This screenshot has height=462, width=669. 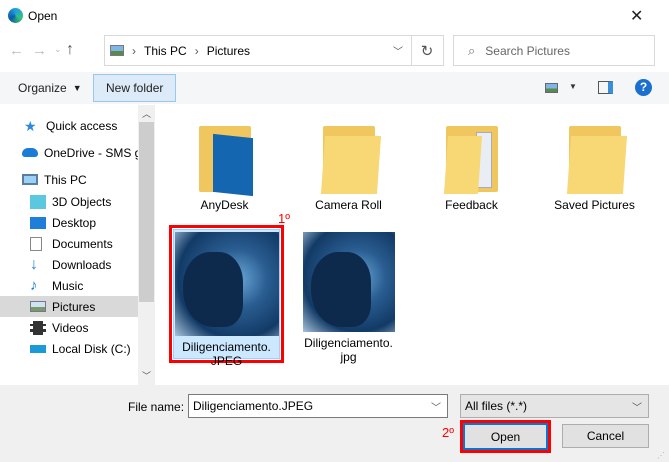 I want to click on nav-scrollbar: ︿ ﹀, so click(x=146, y=245).